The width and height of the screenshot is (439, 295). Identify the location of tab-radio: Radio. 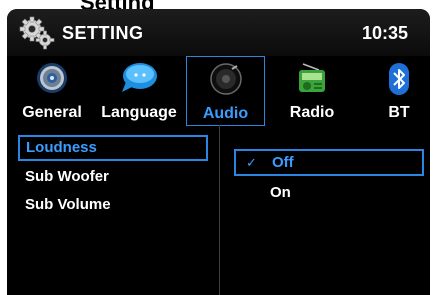
(312, 91).